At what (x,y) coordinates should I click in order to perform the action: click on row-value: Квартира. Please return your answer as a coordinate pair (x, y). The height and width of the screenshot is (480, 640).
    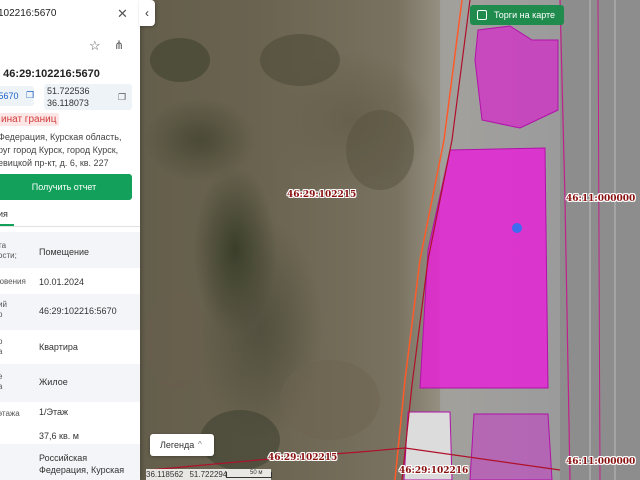
    Looking at the image, I should click on (58, 347).